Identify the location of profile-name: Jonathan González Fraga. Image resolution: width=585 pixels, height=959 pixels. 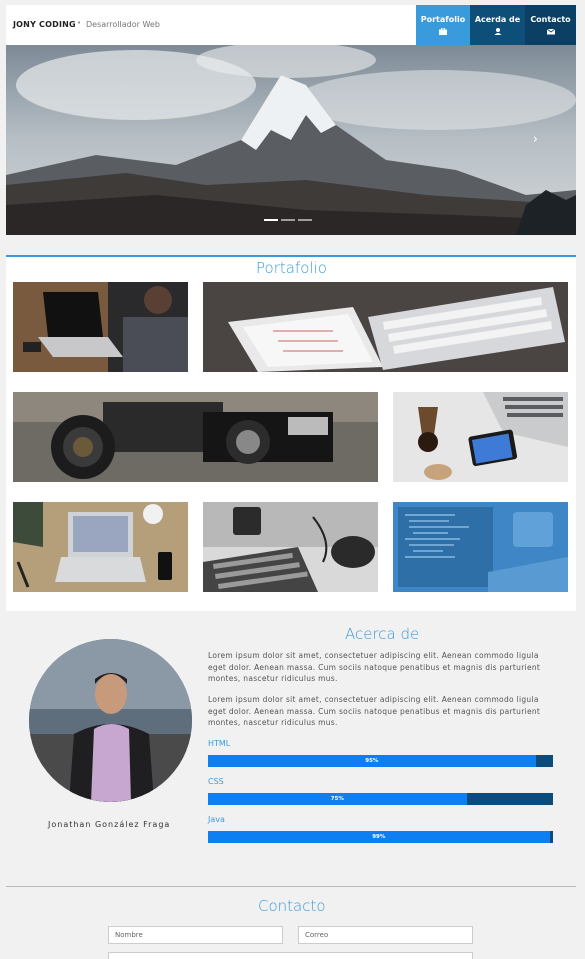
(109, 824).